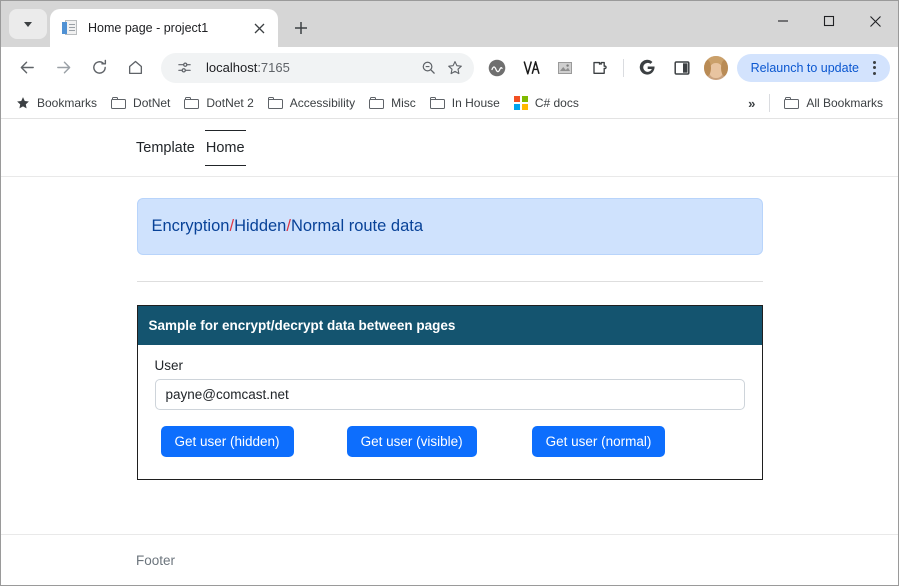 This screenshot has width=899, height=586. What do you see at coordinates (230, 103) in the screenshot?
I see `bookmark-label: DotNet 2` at bounding box center [230, 103].